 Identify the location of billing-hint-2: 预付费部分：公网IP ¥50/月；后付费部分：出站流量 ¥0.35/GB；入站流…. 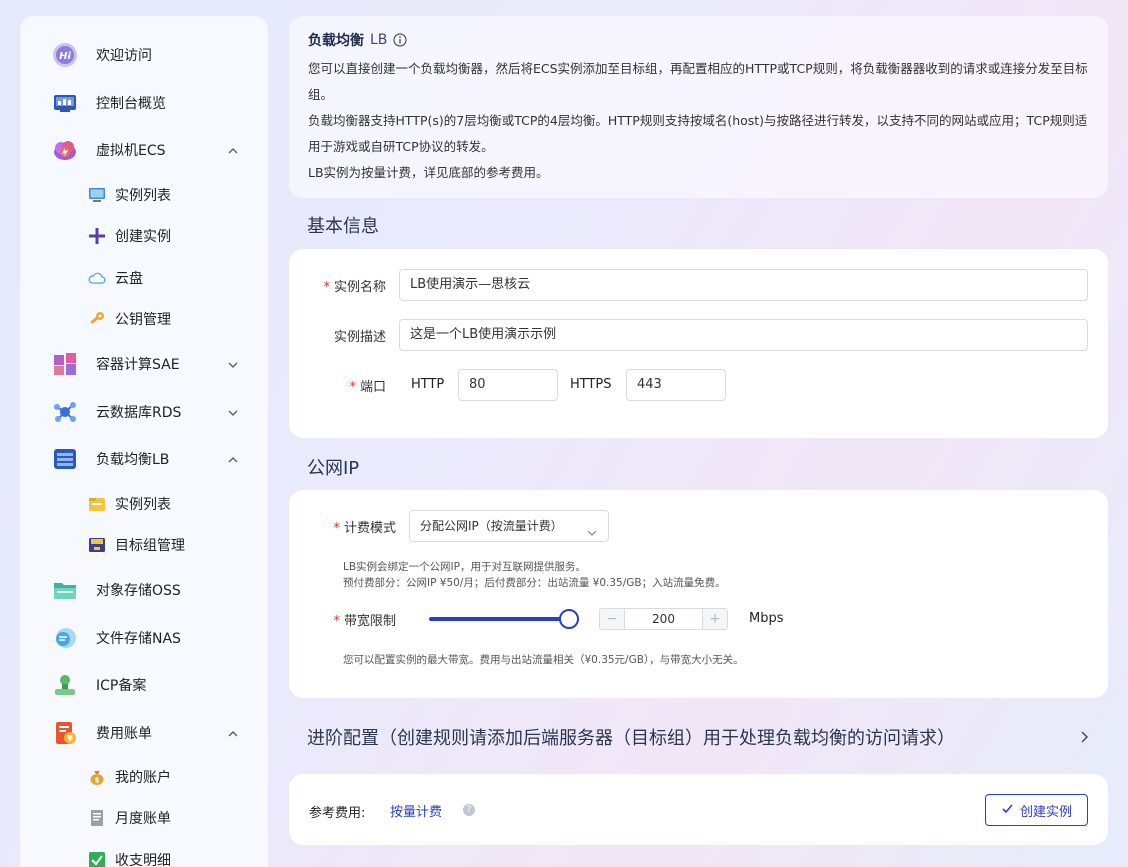
(534, 583).